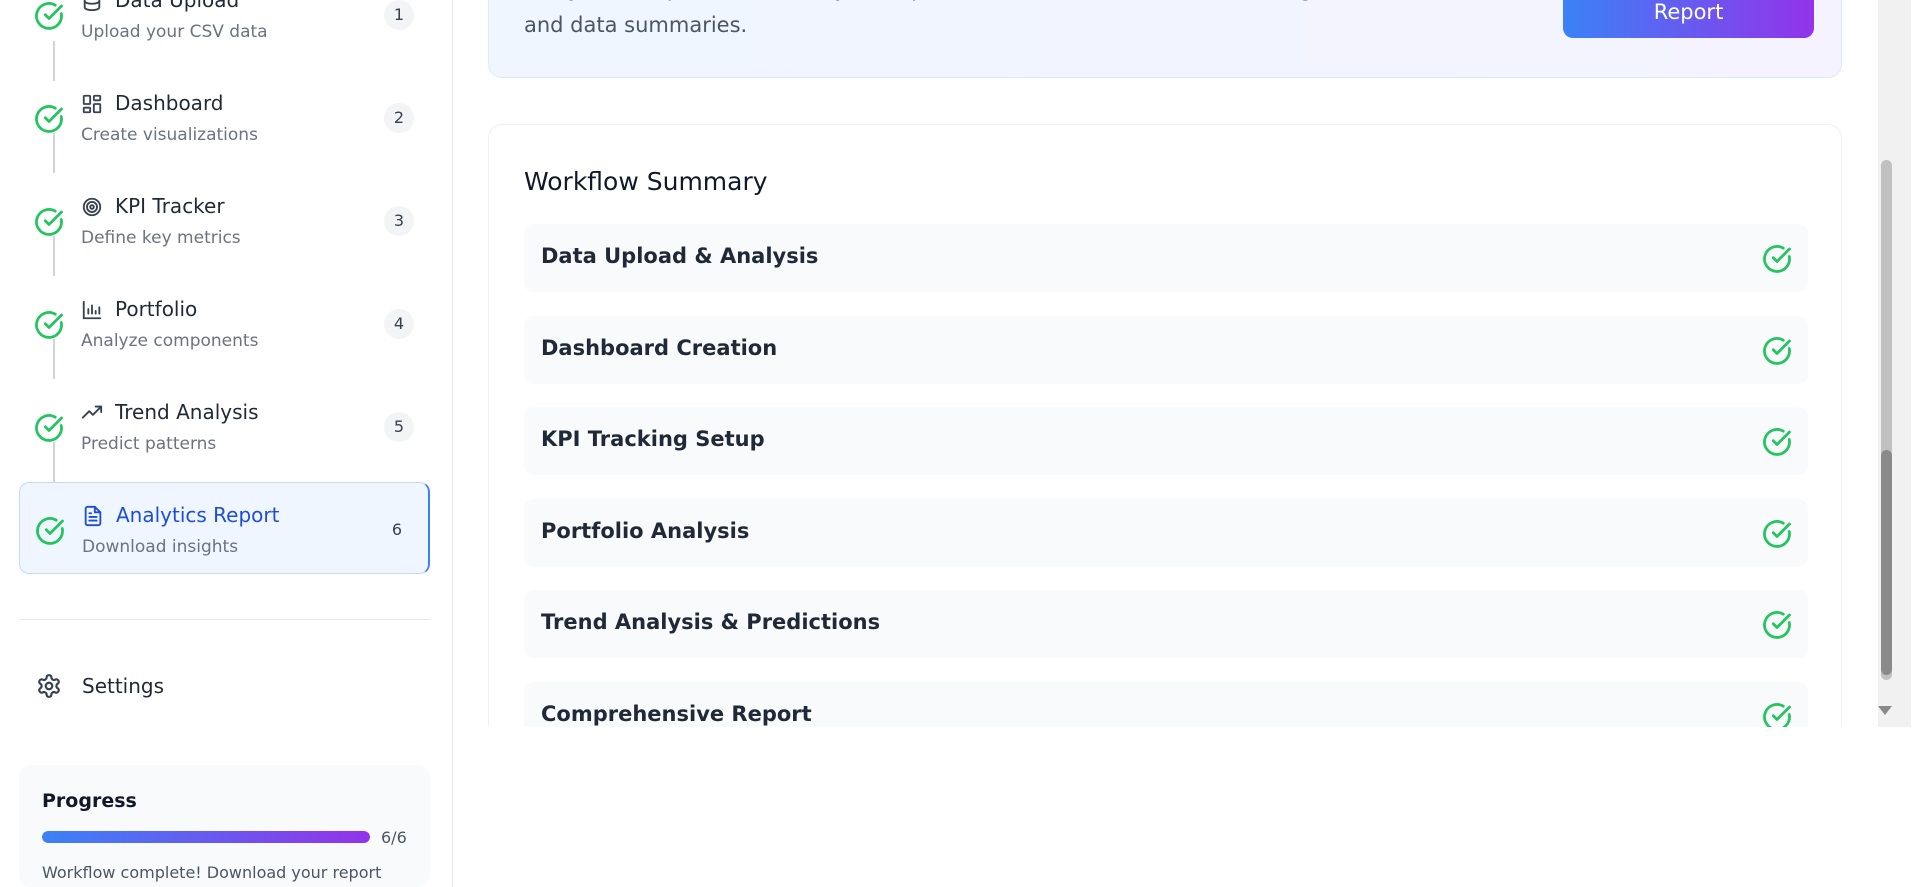  Describe the element at coordinates (92, 207) in the screenshot. I see `target-icon` at that location.